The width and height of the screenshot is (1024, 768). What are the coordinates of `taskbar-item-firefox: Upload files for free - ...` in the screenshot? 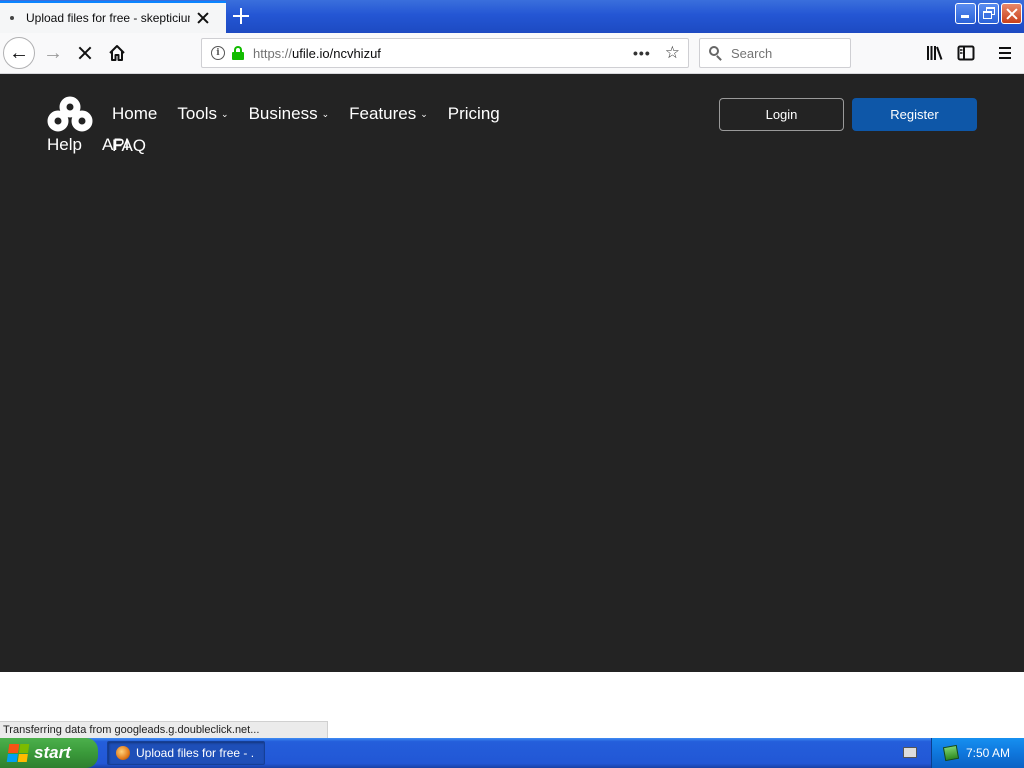 It's located at (186, 753).